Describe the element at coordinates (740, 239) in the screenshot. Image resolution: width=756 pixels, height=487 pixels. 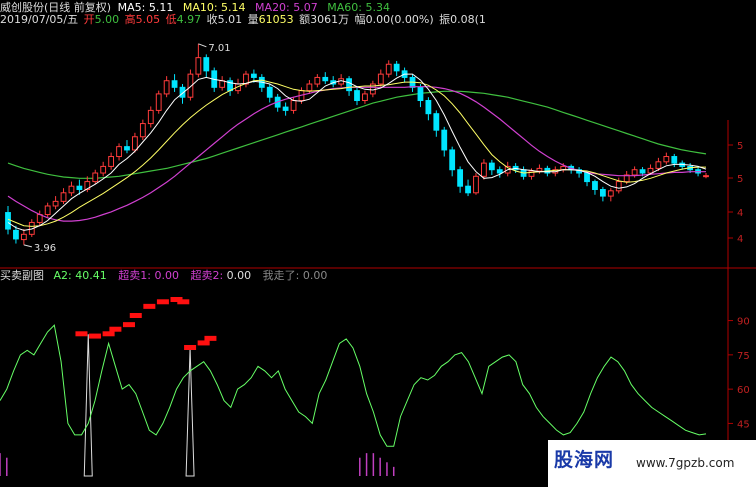
I see `axis-tick-label: 4` at that location.